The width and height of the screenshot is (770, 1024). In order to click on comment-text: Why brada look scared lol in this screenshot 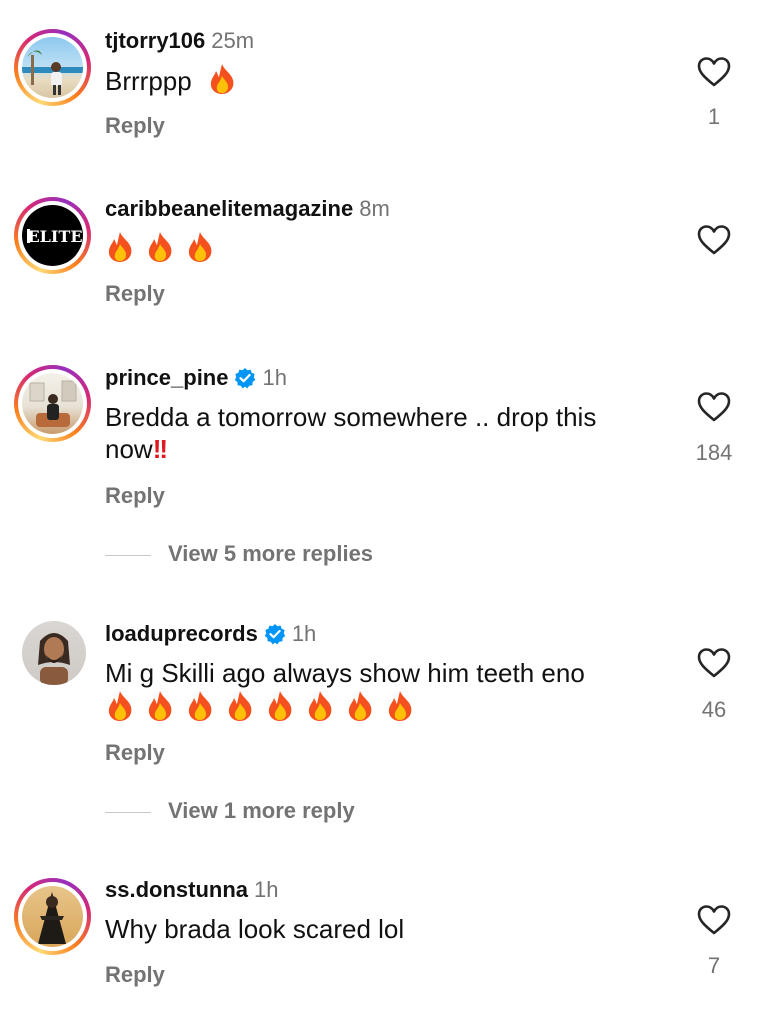, I will do `click(255, 929)`.